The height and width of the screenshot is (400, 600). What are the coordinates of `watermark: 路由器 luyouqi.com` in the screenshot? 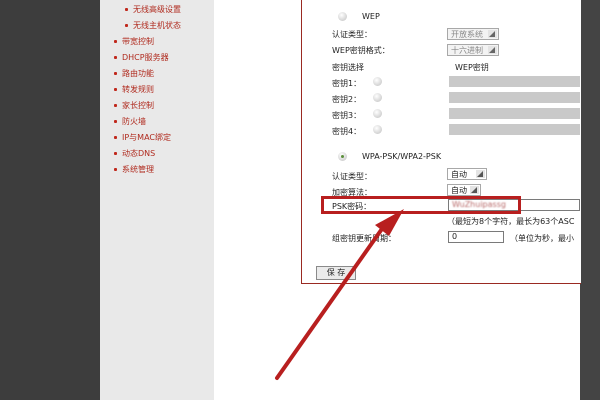 It's located at (522, 360).